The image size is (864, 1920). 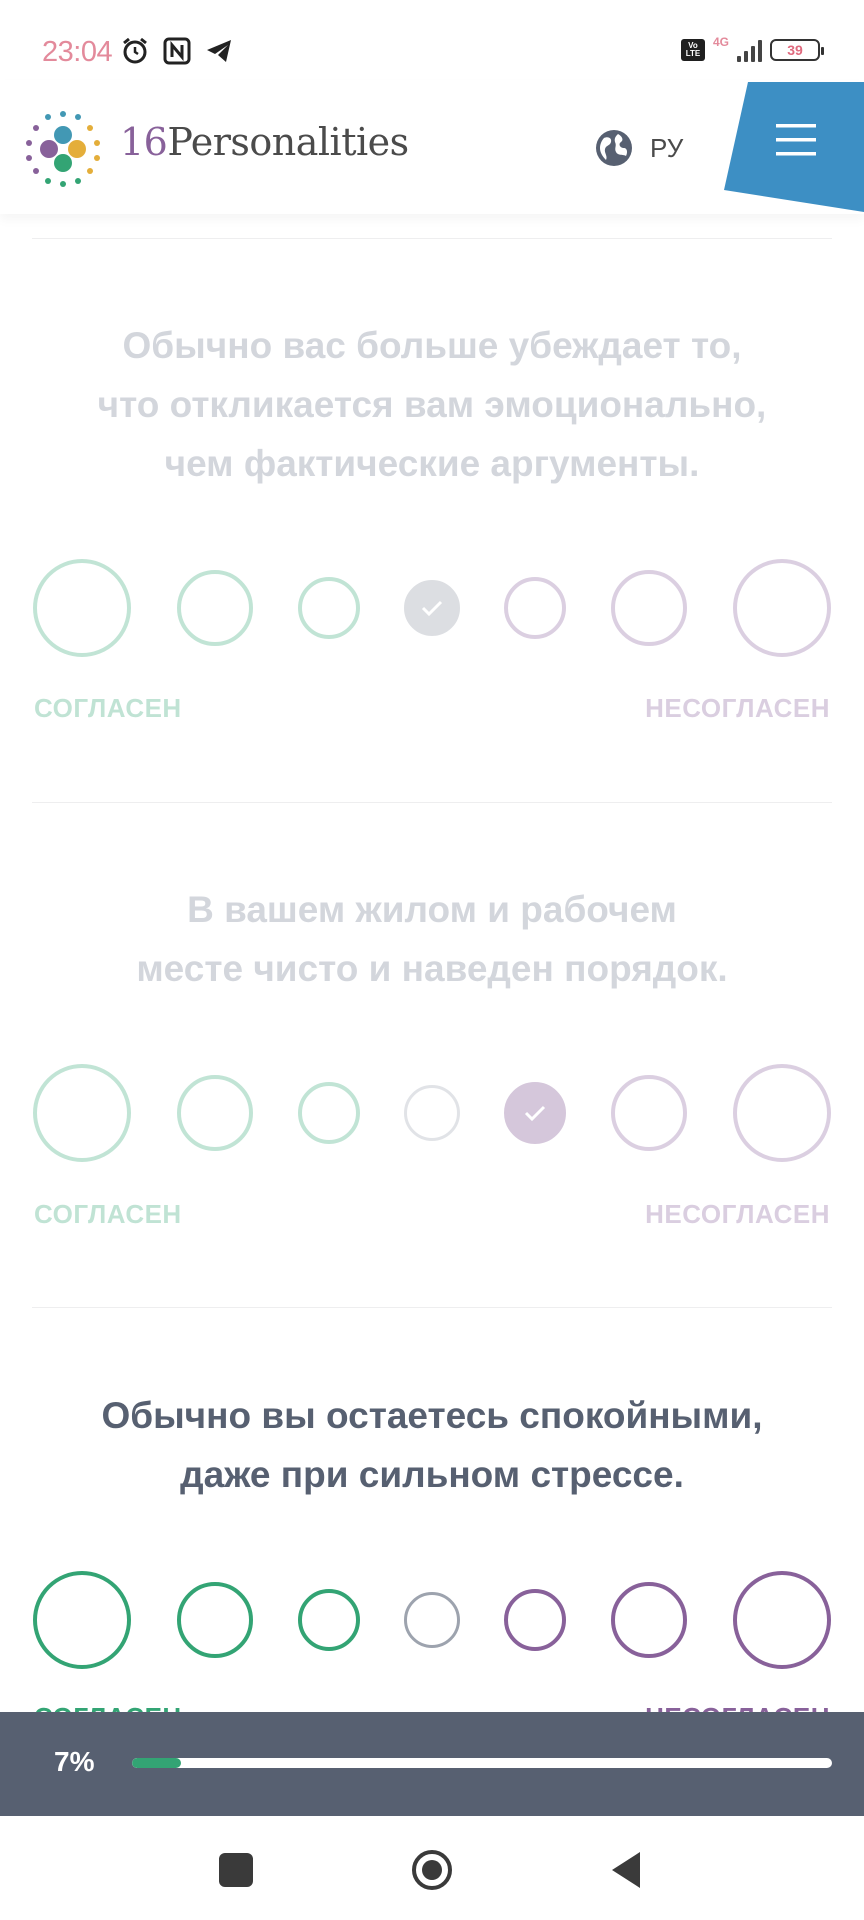 What do you see at coordinates (432, 1415) in the screenshot?
I see `question-line: Обычно вы остаетесь спокойными,` at bounding box center [432, 1415].